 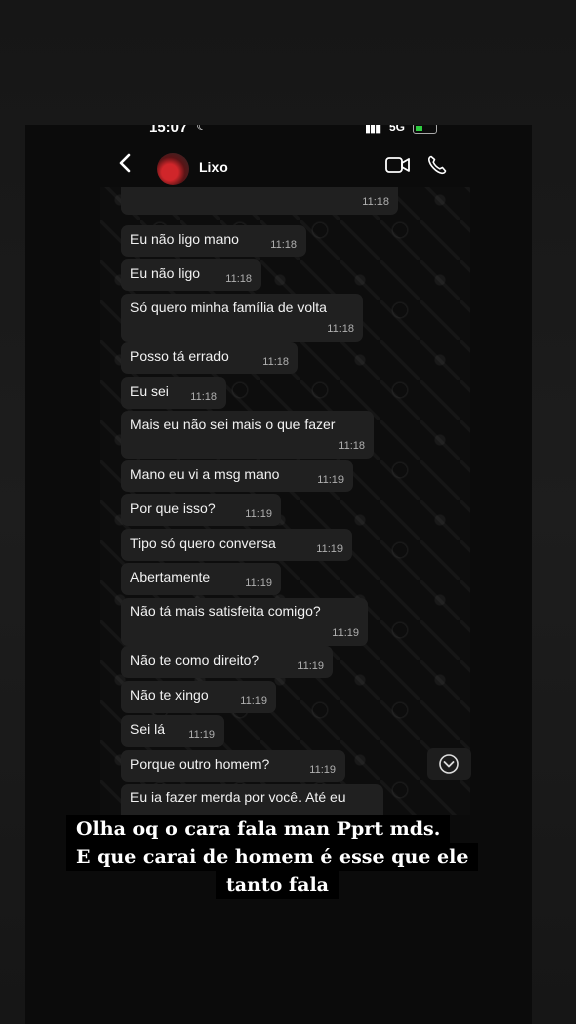 I want to click on message-text: Não tá mais satisfeita comigo?, so click(x=225, y=611).